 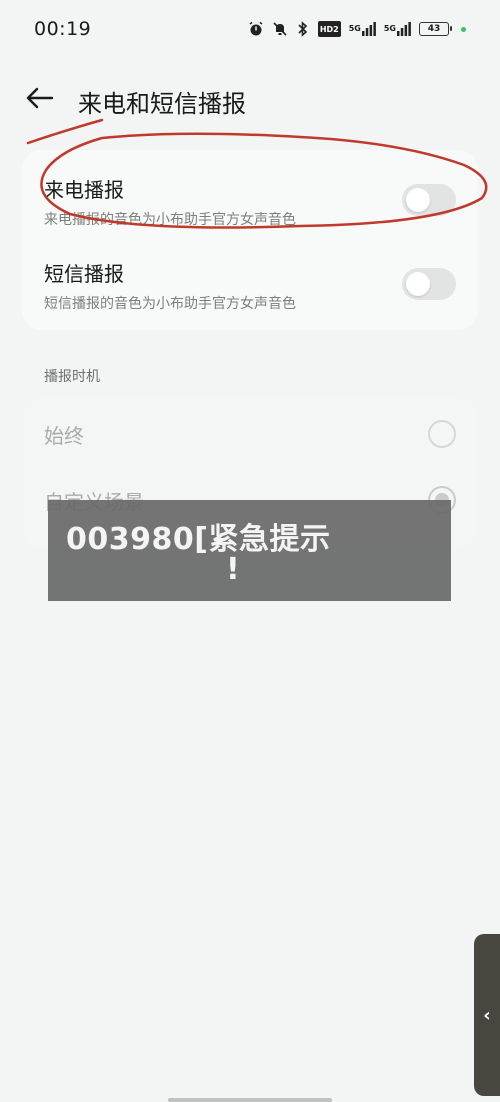 I want to click on battery-icon: 43, so click(x=435, y=29).